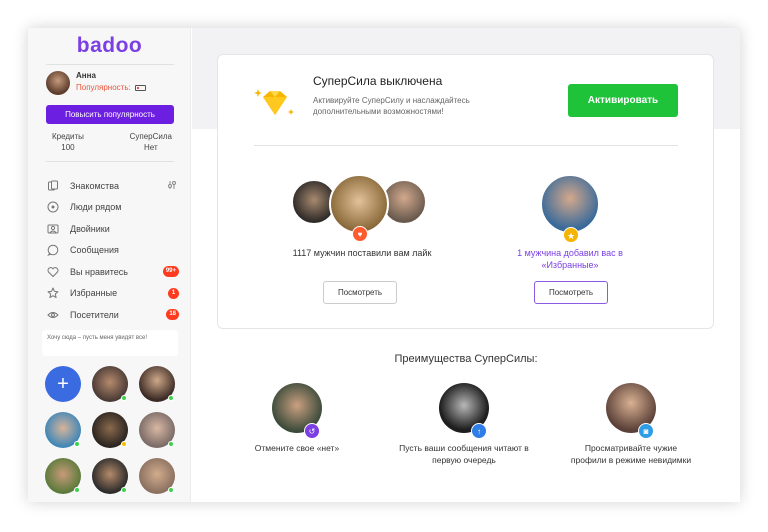 The height and width of the screenshot is (532, 768). What do you see at coordinates (173, 293) in the screenshot?
I see `count-badge: 1` at bounding box center [173, 293].